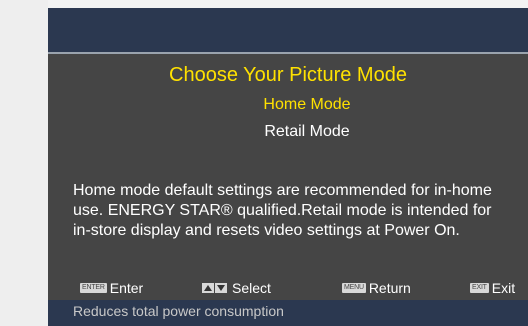  I want to click on background-margin, so click(24, 163).